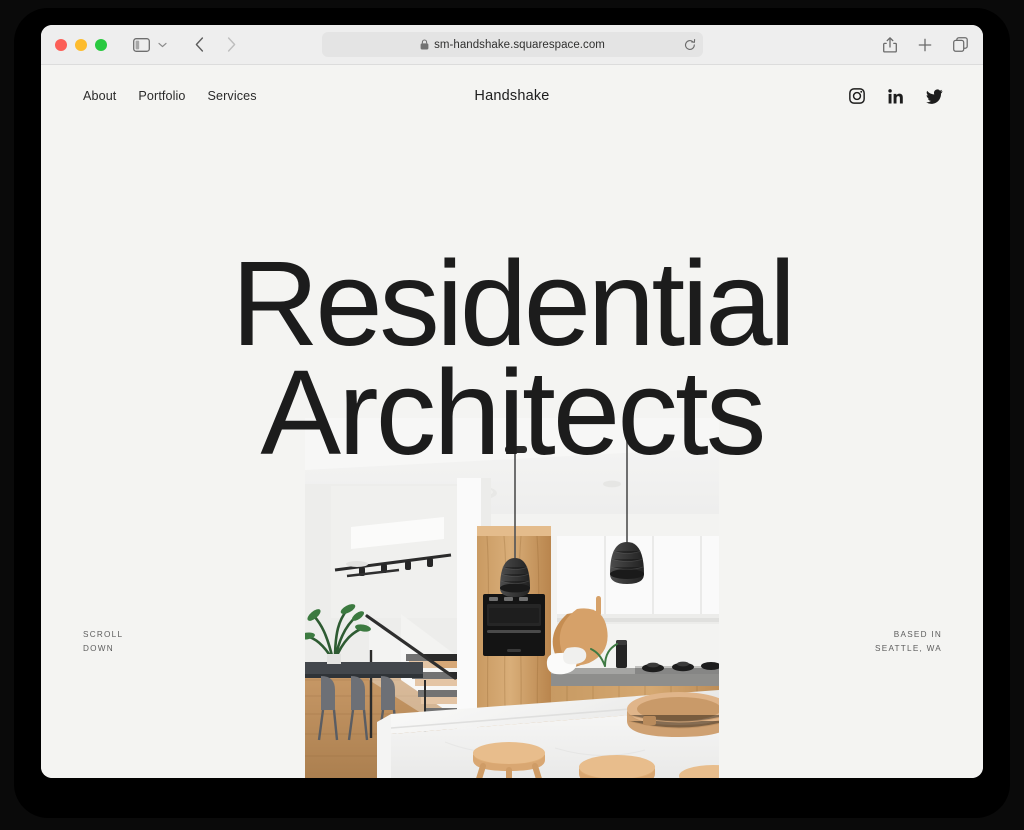 Image resolution: width=1024 pixels, height=830 pixels. Describe the element at coordinates (960, 45) in the screenshot. I see `tab-overview-icon` at that location.